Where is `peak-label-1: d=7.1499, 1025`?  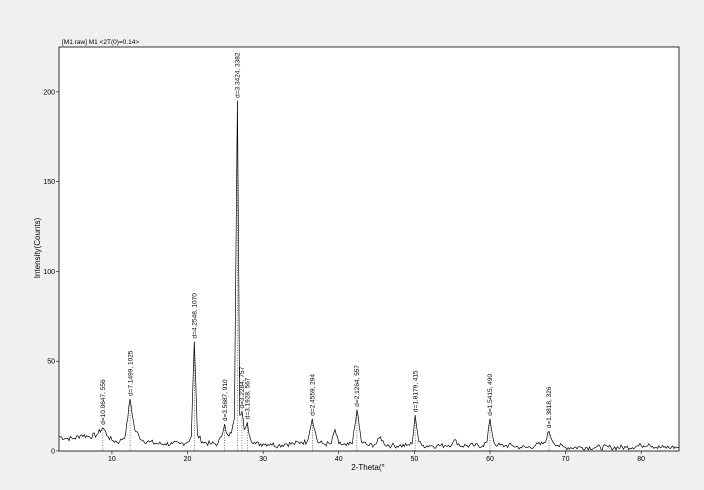
peak-label-1: d=7.1499, 1025 is located at coordinates (130, 373).